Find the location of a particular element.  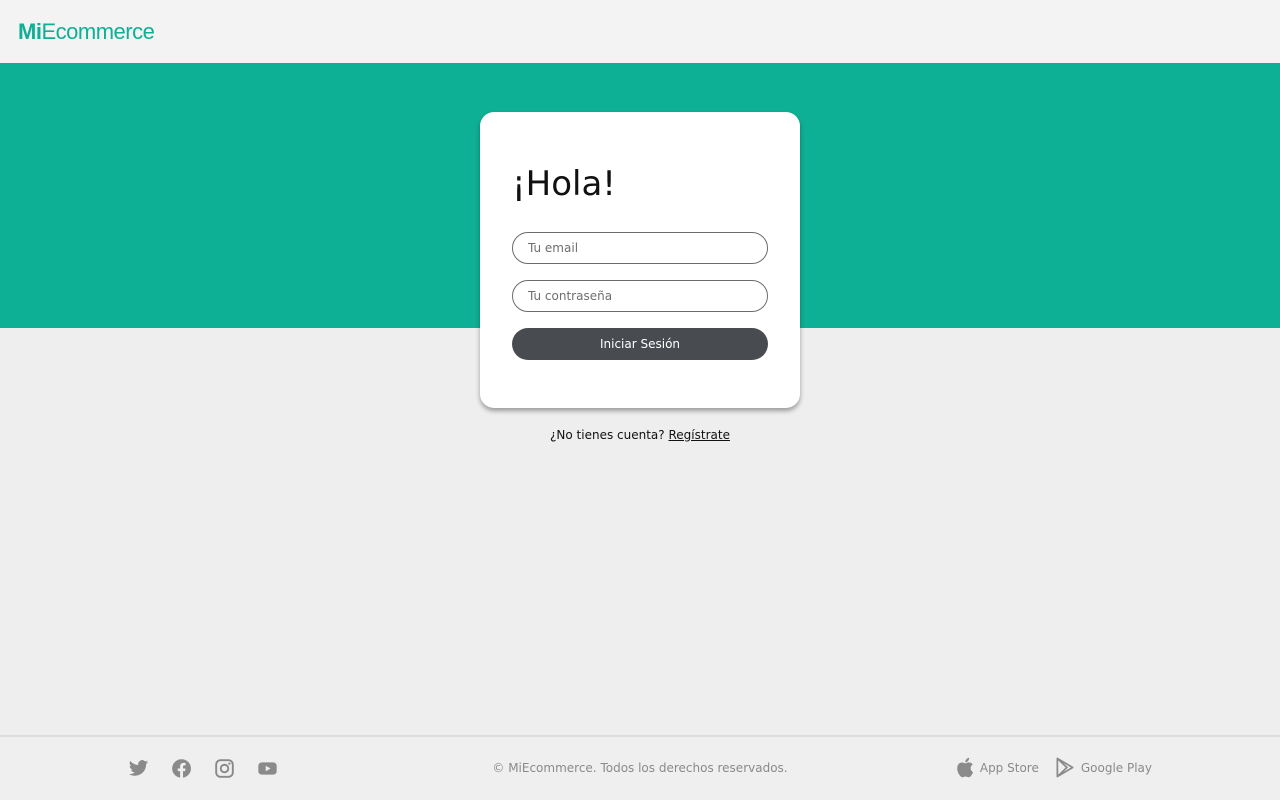

google-play-icon is located at coordinates (1065, 767).